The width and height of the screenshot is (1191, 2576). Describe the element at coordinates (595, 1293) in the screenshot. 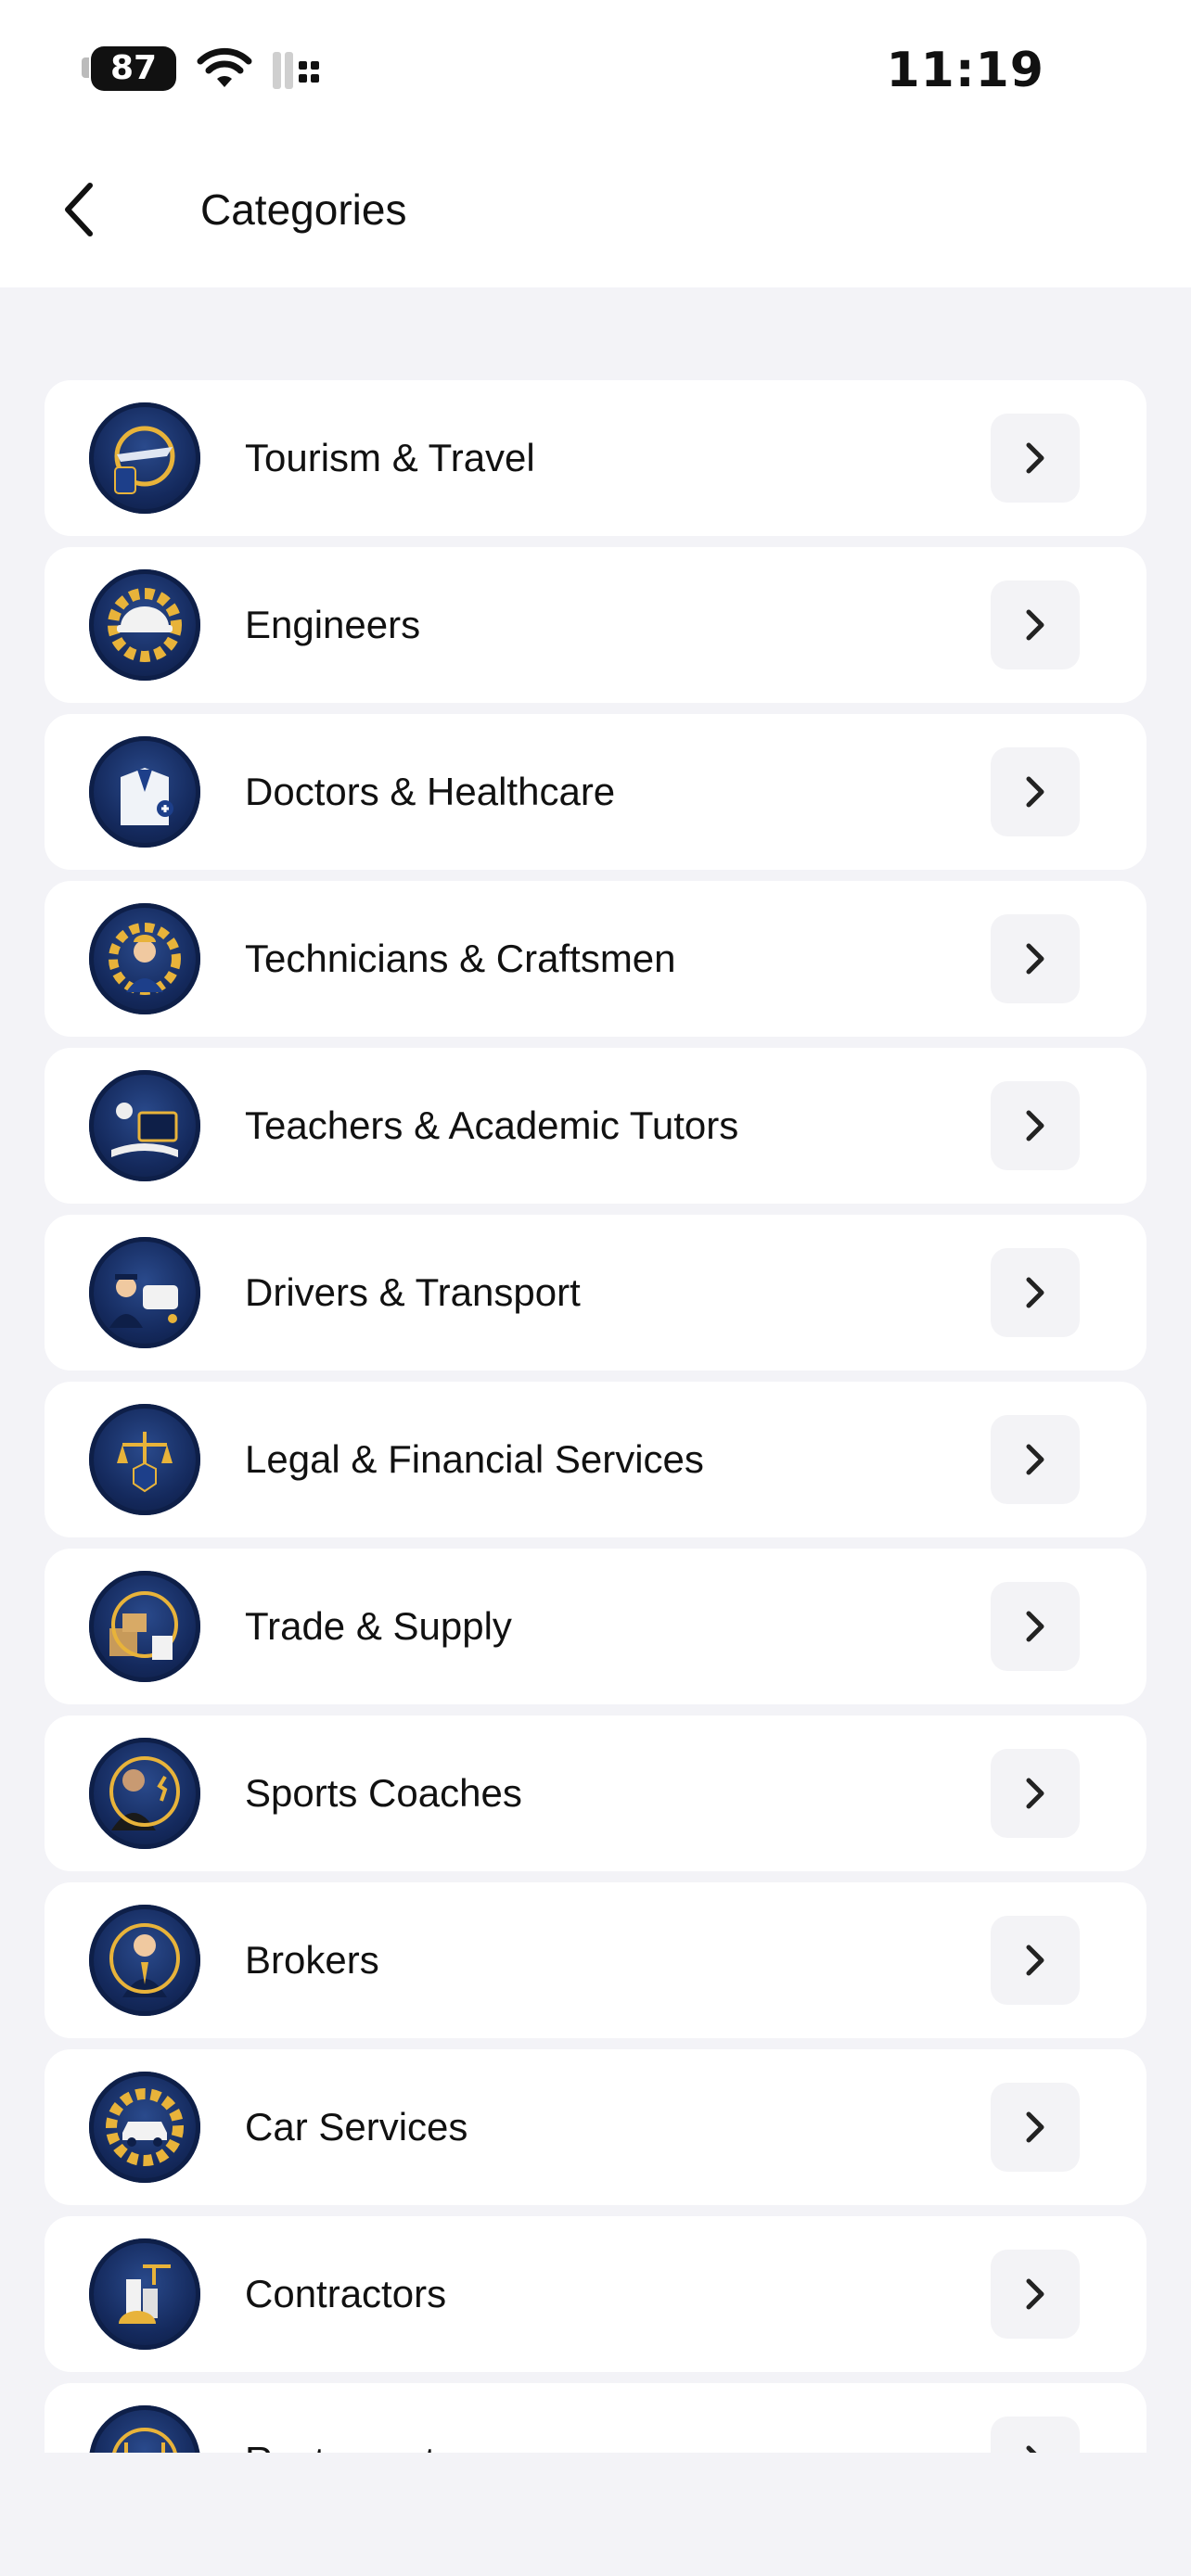

I see `category-item-driver: Drivers & Transport` at that location.